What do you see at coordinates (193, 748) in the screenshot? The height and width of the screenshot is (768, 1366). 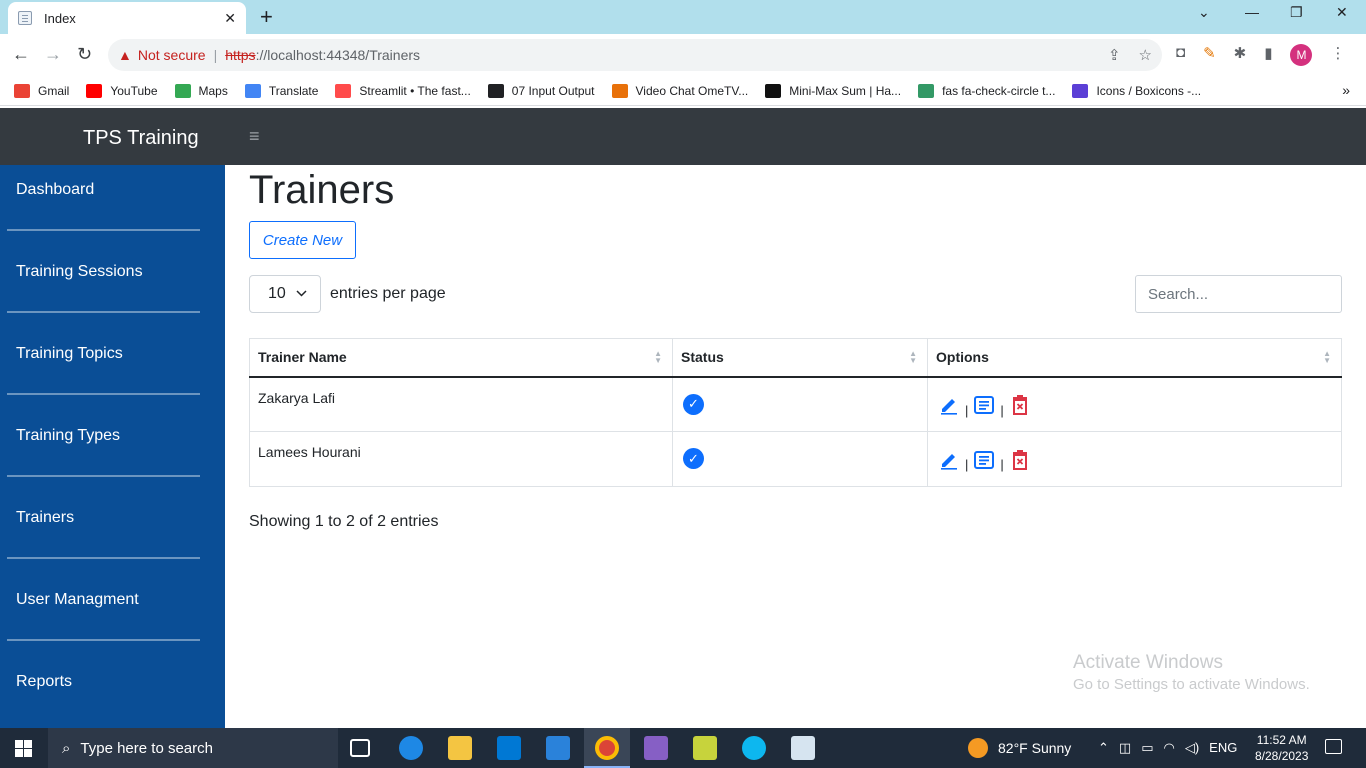 I see `taskbar-search: ⌕ Type here to search` at bounding box center [193, 748].